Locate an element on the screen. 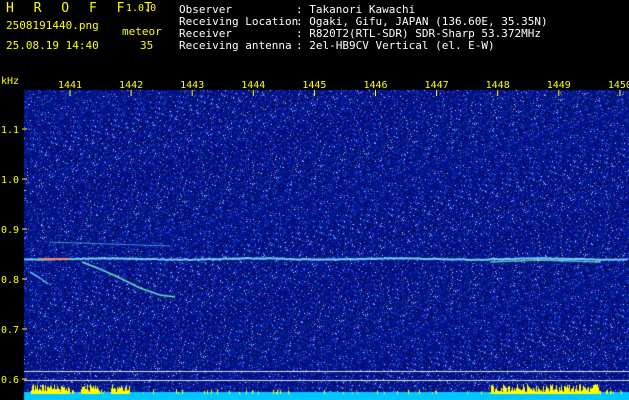 The width and height of the screenshot is (629, 400). time-tick-label: 1449 is located at coordinates (559, 85).